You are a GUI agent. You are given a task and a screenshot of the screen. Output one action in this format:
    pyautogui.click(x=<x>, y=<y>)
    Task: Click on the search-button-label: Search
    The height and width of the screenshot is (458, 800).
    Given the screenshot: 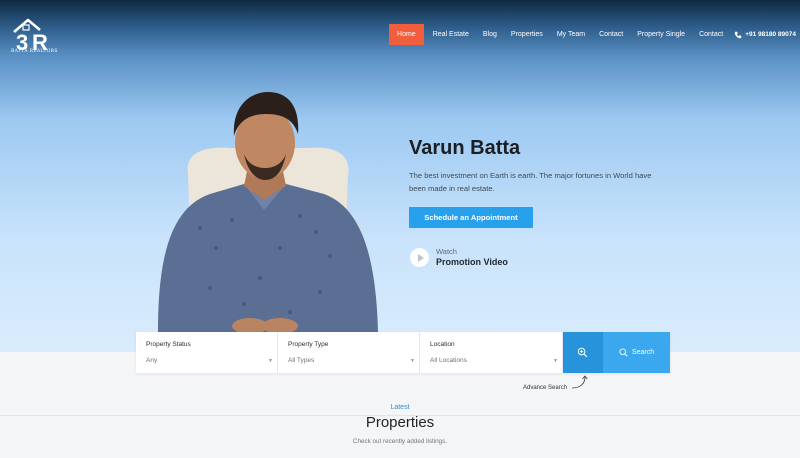 What is the action you would take?
    pyautogui.click(x=643, y=352)
    